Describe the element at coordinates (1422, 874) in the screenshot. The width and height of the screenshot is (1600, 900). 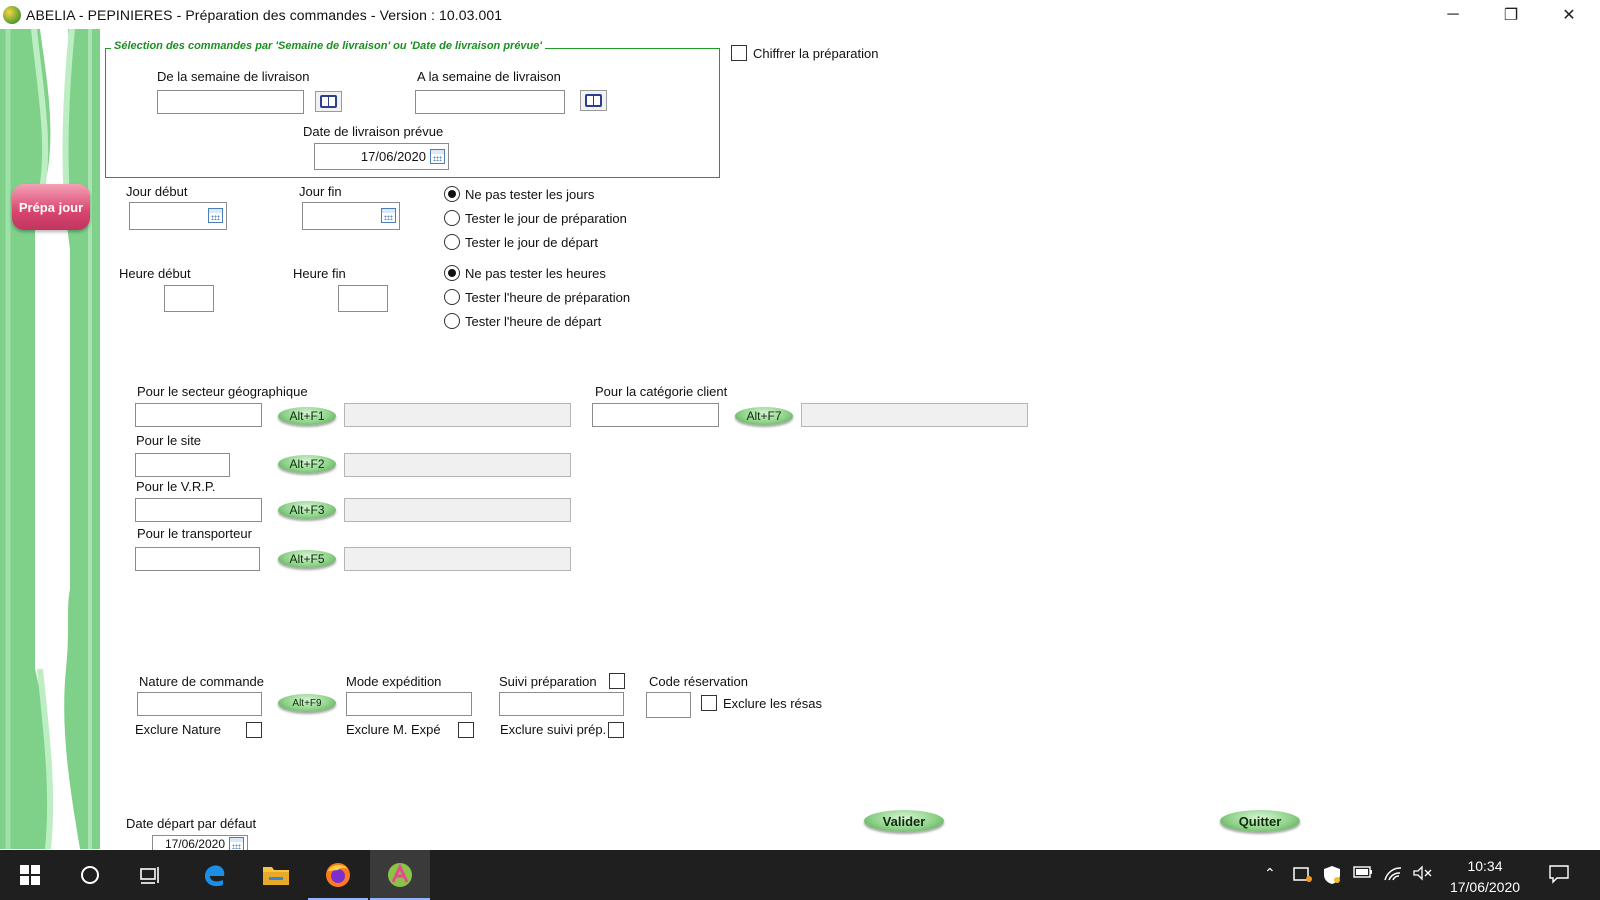
I see `tray-volume-muted-icon` at that location.